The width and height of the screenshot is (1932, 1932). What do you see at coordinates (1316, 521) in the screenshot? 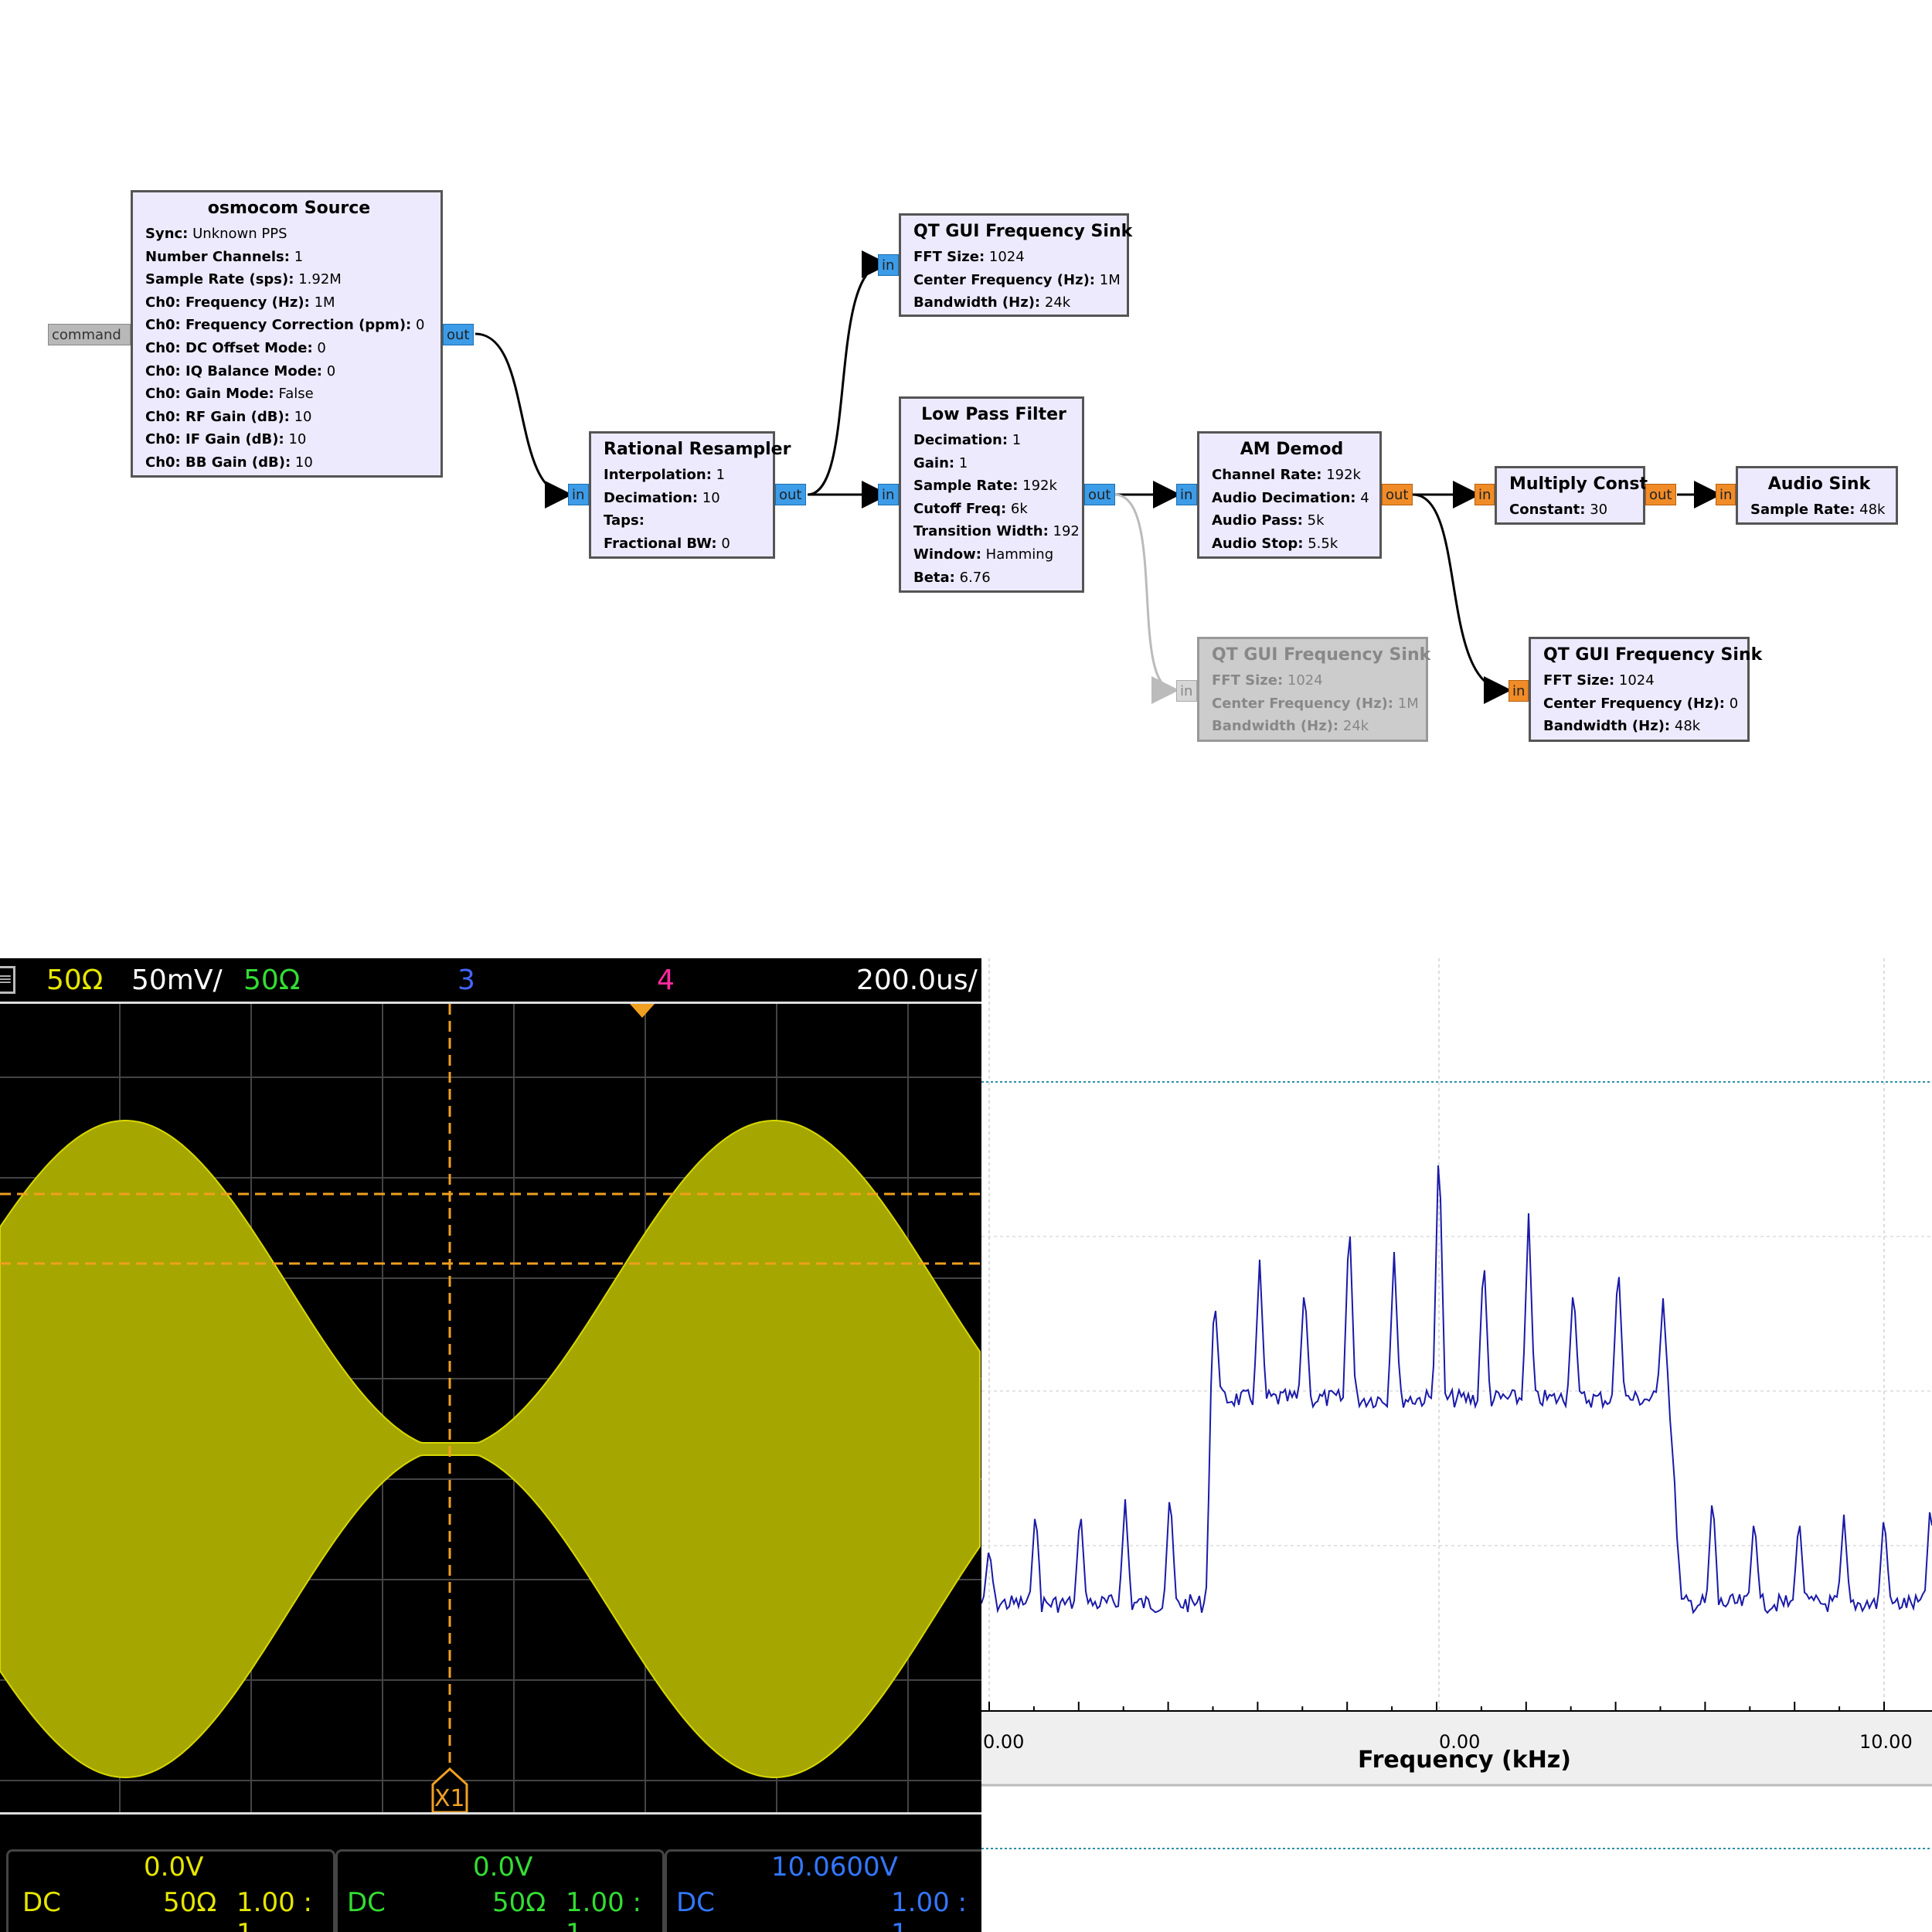
I see `param-value: 5k` at bounding box center [1316, 521].